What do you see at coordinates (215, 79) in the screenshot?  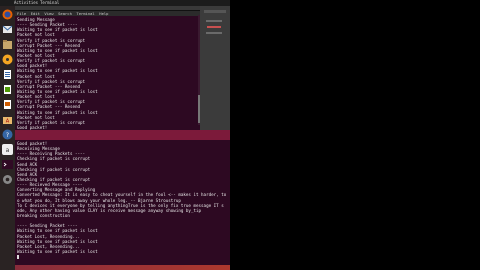 I see `background-window` at bounding box center [215, 79].